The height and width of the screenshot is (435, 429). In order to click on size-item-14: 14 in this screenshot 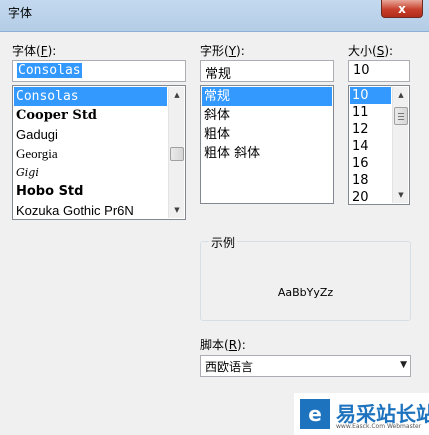, I will do `click(370, 146)`.